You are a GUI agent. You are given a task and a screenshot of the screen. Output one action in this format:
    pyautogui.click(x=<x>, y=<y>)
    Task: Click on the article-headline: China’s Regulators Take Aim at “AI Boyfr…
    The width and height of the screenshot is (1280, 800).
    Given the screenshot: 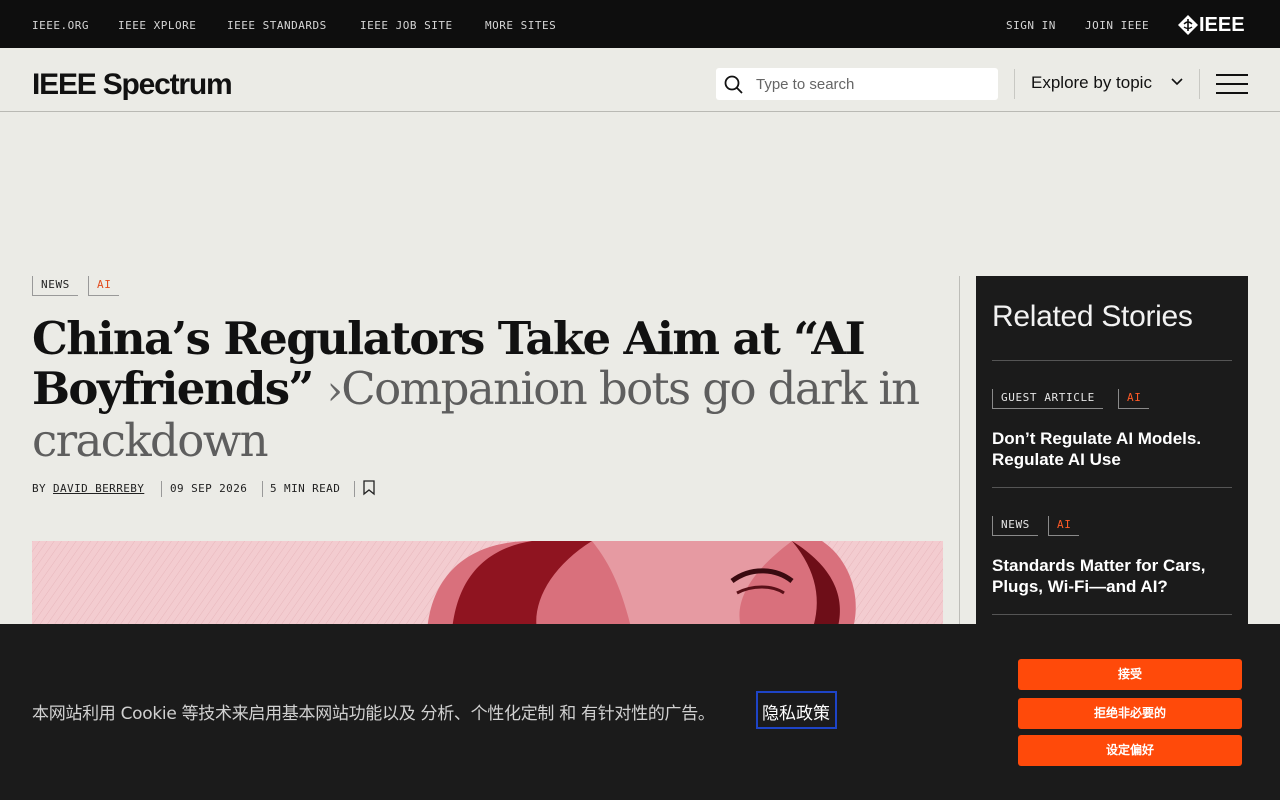 What is the action you would take?
    pyautogui.click(x=482, y=390)
    